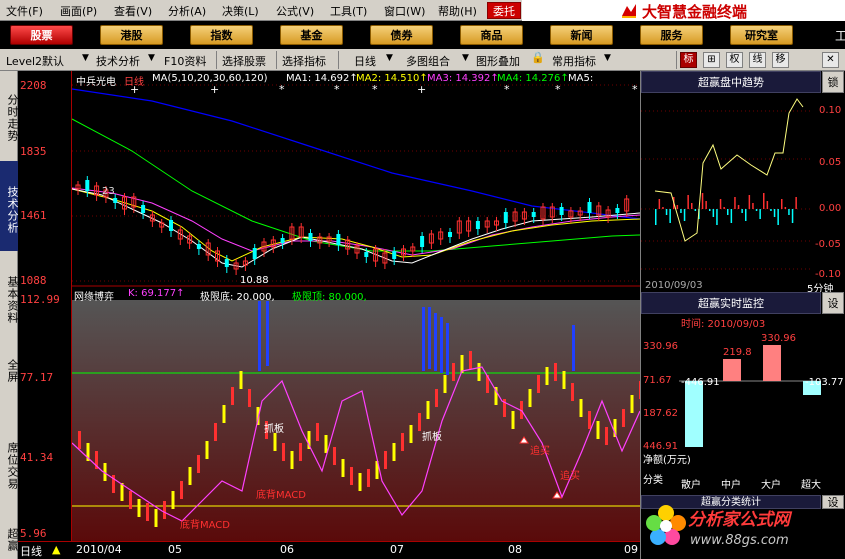  I want to click on category-super: 超大, so click(811, 485).